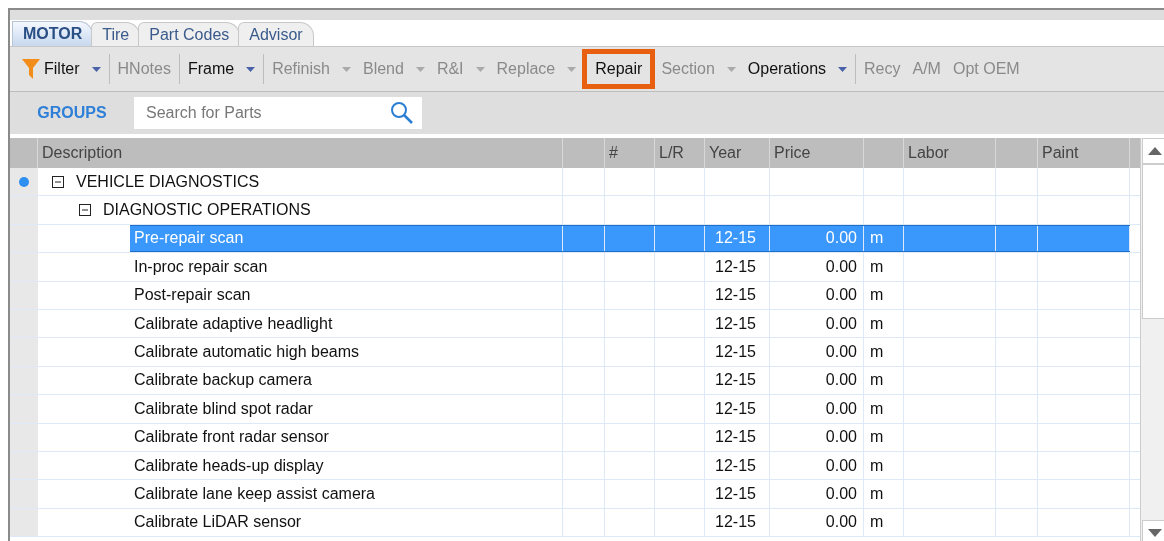  I want to click on search-field: Search for Parts, so click(278, 113).